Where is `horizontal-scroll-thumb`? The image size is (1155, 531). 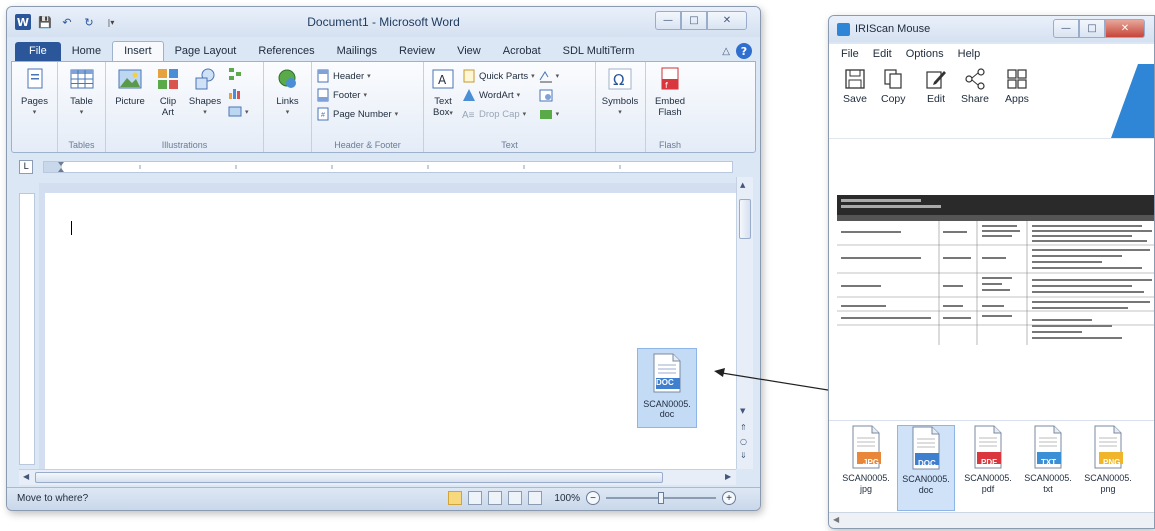 horizontal-scroll-thumb is located at coordinates (349, 477).